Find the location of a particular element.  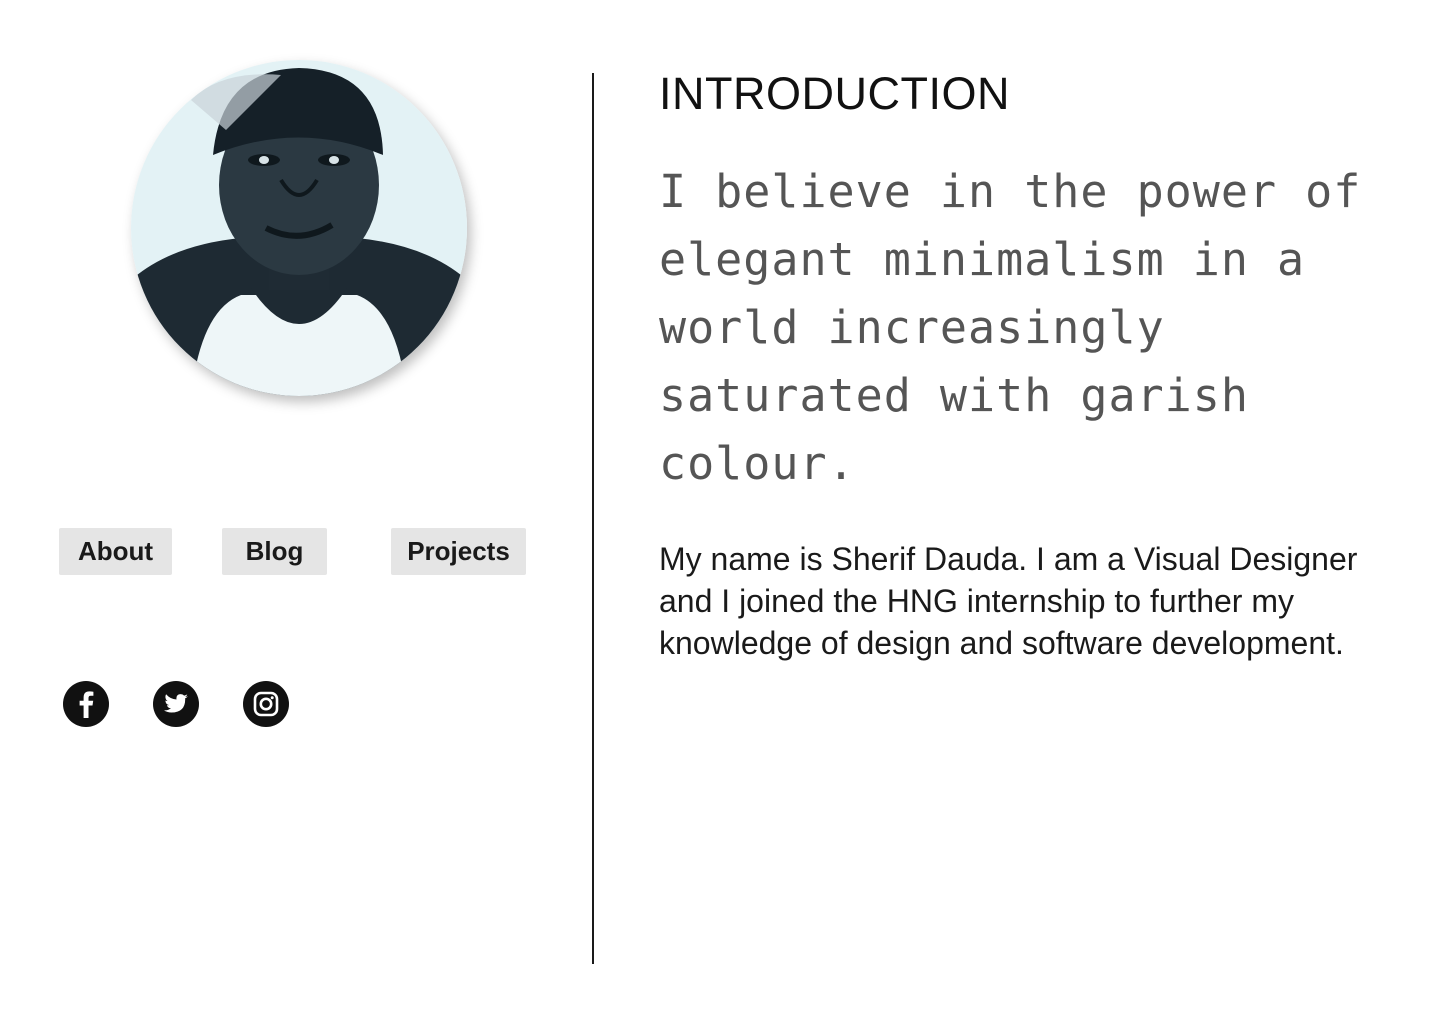

vertical-divider is located at coordinates (593, 518).